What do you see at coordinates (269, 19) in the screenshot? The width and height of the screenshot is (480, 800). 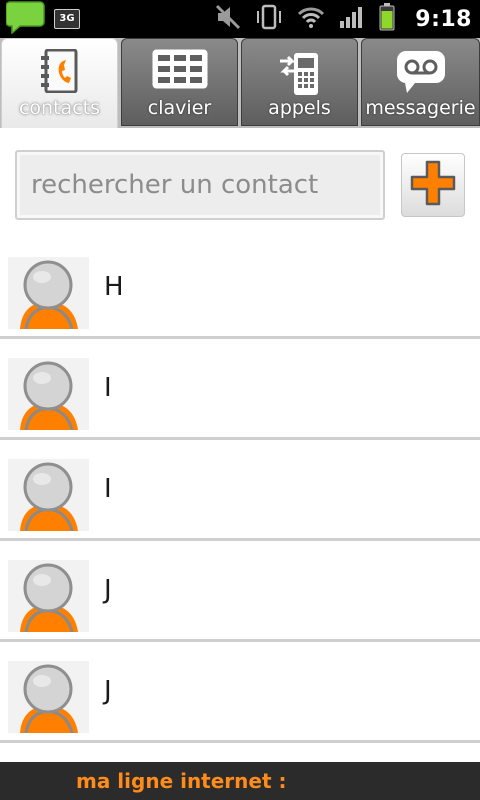 I see `vibrate-icon` at bounding box center [269, 19].